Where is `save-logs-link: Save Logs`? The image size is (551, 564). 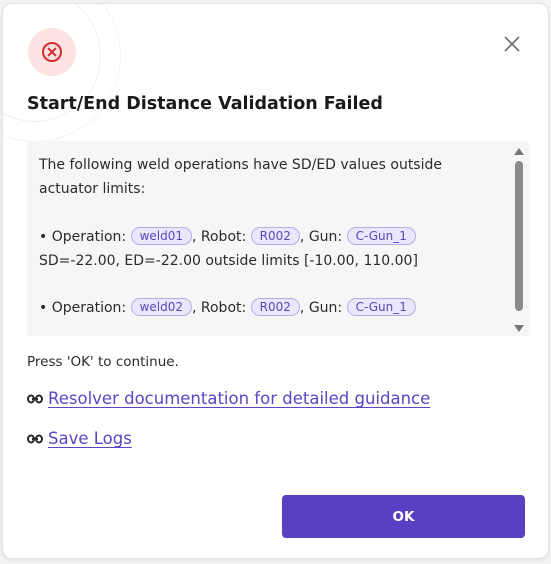
save-logs-link: Save Logs is located at coordinates (79, 438).